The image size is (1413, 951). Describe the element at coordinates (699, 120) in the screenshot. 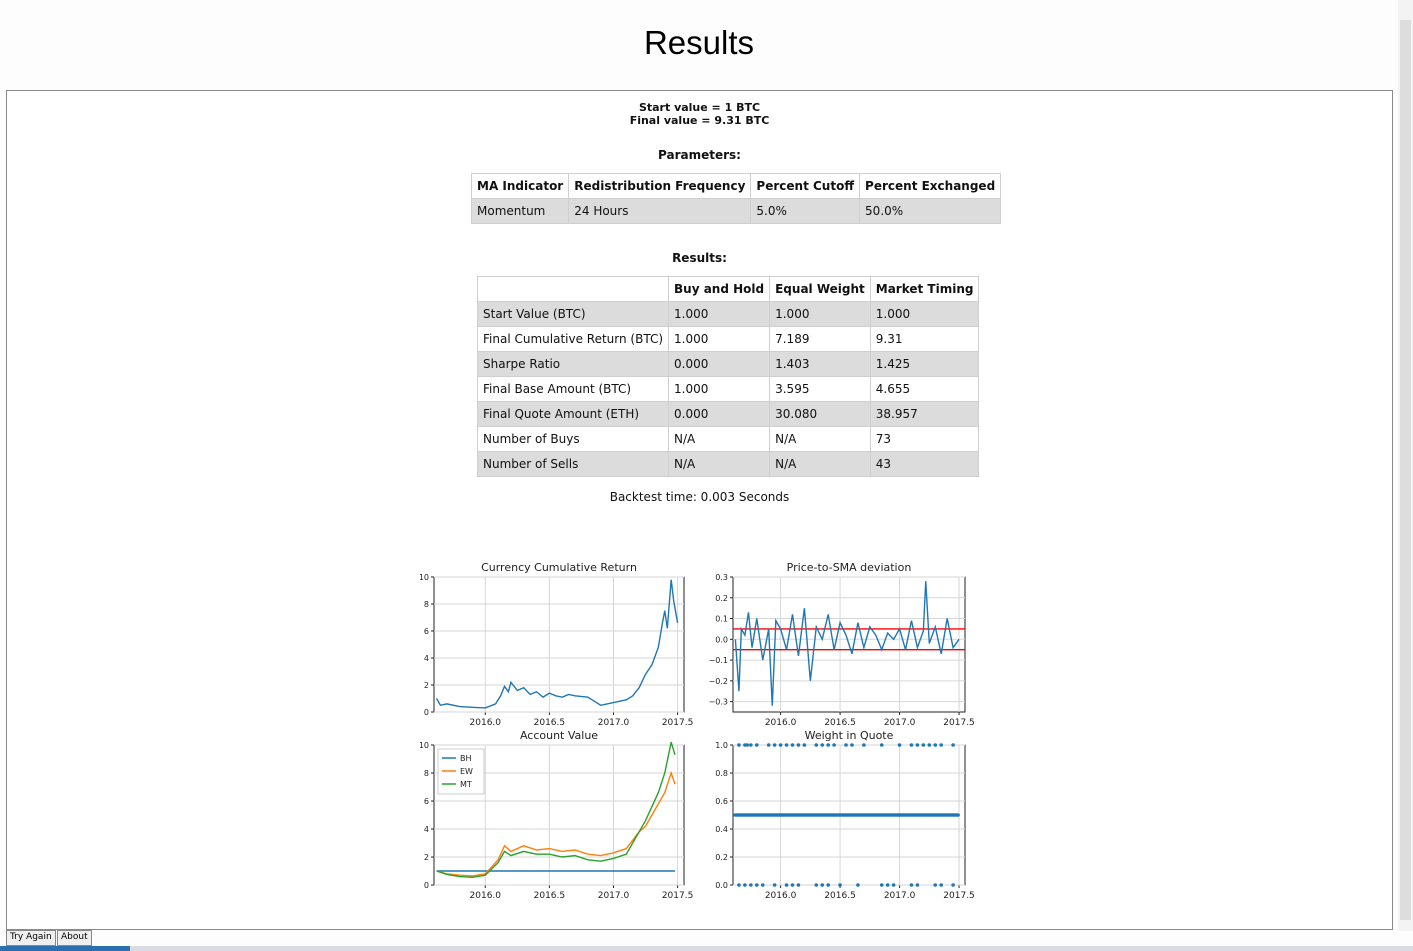

I see `final-value-text: Final value = 9.31 BTC` at that location.